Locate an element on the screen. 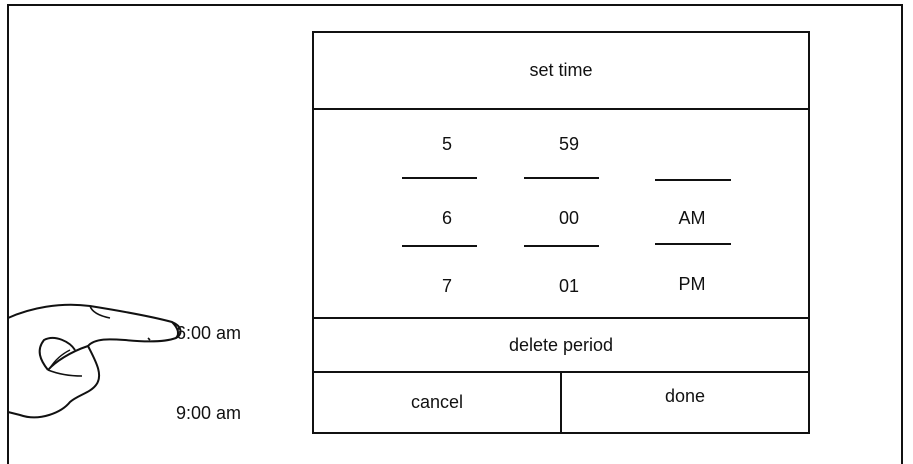 This screenshot has height=464, width=913. delete-period-label: delete period is located at coordinates (561, 344).